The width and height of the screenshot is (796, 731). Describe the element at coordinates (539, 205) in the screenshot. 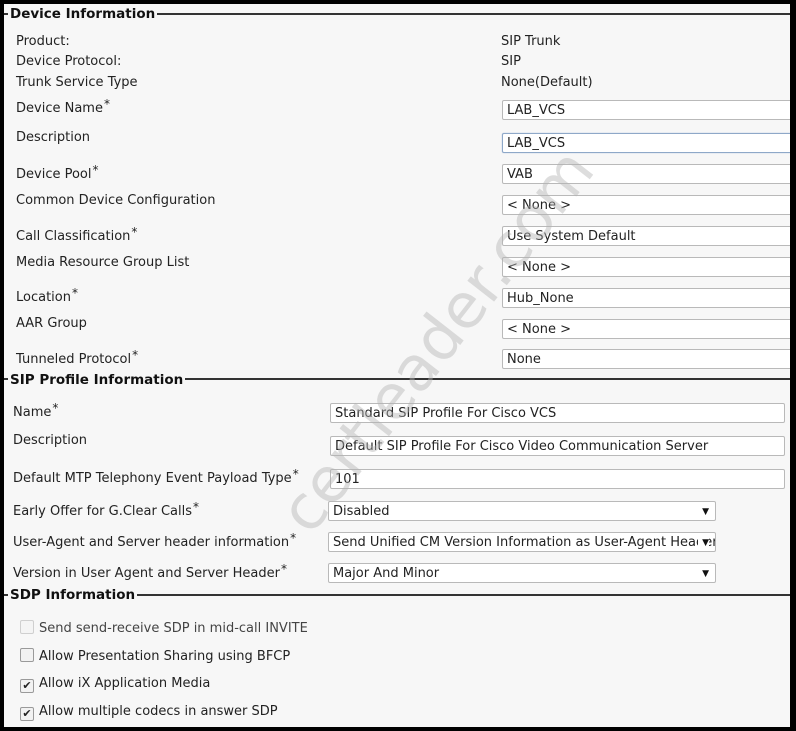

I see `common-device-configuration-selected-value: < None >` at that location.